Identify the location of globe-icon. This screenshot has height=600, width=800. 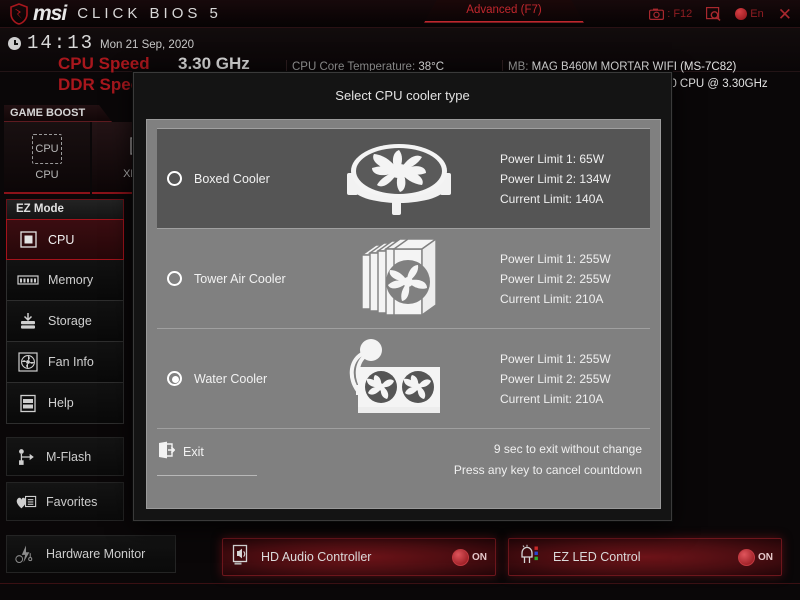
(741, 14).